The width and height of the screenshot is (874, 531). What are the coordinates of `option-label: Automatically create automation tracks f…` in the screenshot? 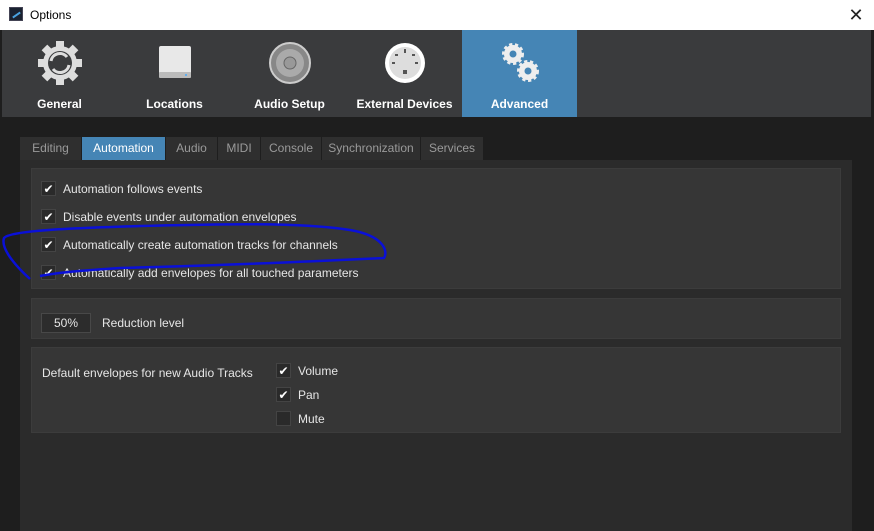 It's located at (200, 245).